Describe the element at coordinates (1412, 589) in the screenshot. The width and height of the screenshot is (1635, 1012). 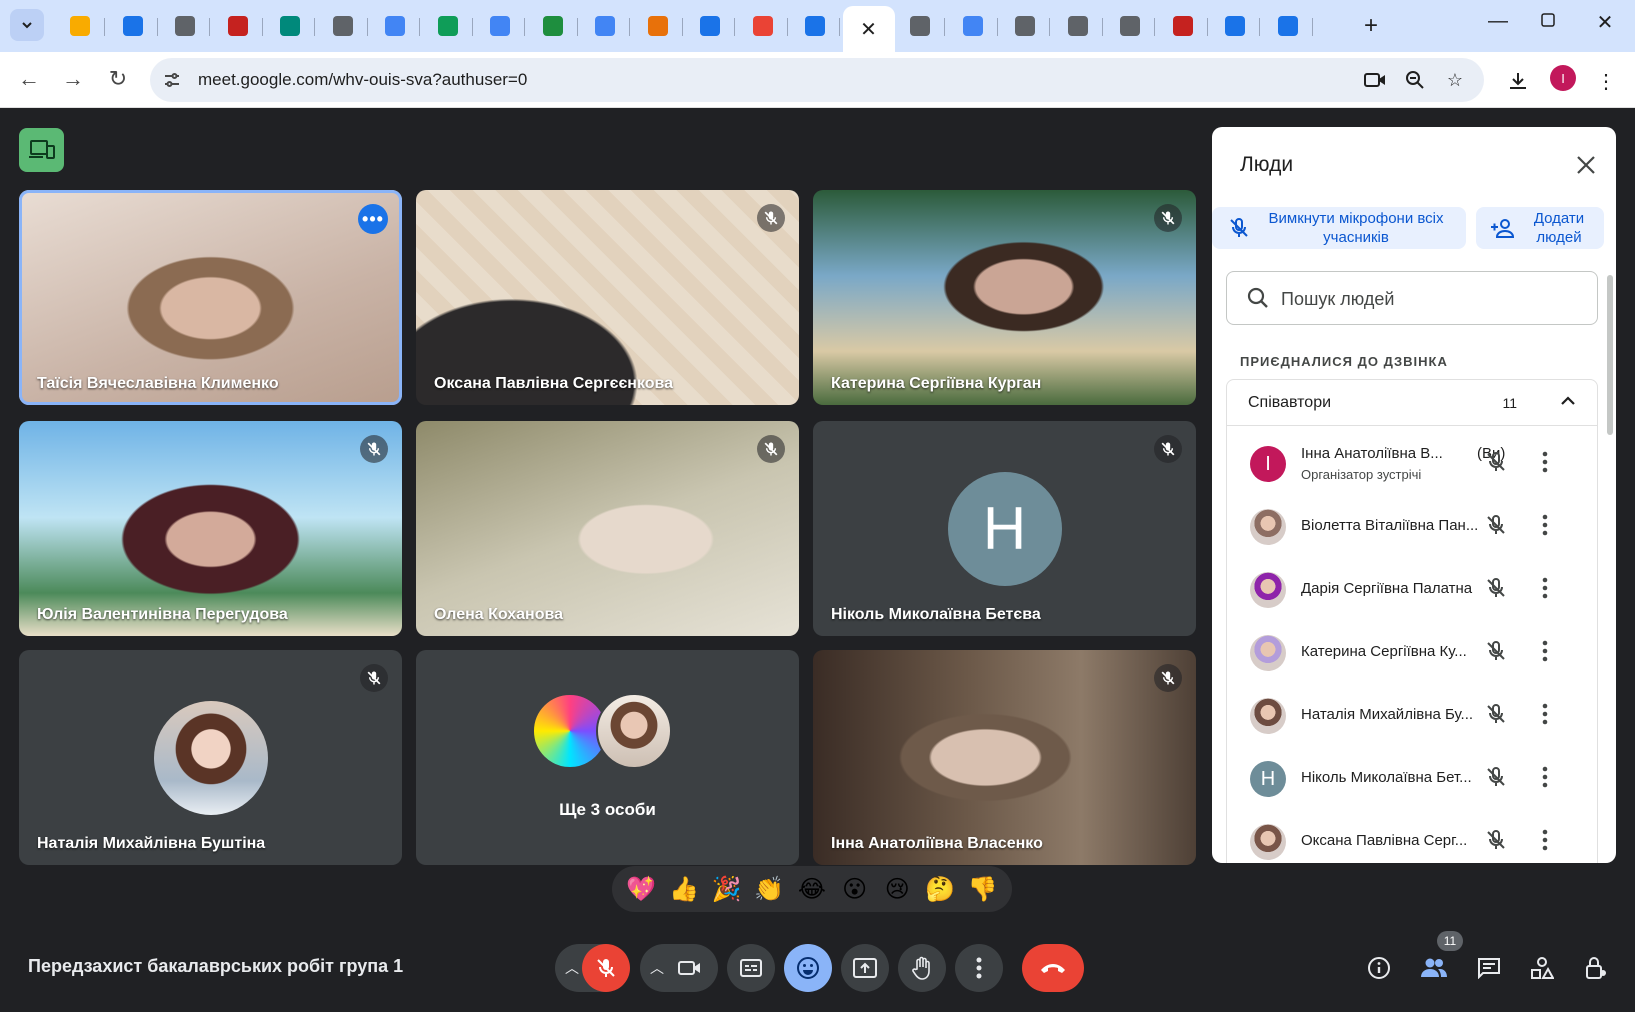
I see `participant-row: Дарія Сергіївна Палатна` at that location.